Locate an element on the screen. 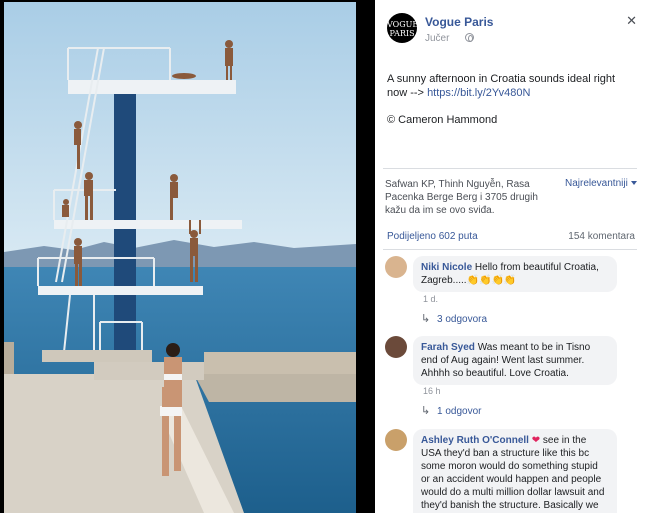 Image resolution: width=645 pixels, height=513 pixels. comment-time: 1 d. is located at coordinates (430, 299).